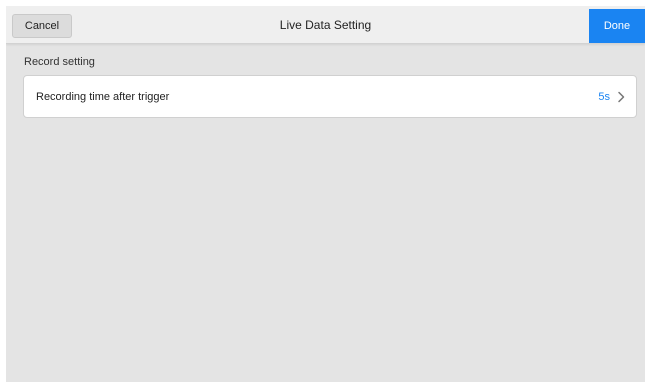 The image size is (645, 382). Describe the element at coordinates (621, 97) in the screenshot. I see `chevron-right-icon` at that location.